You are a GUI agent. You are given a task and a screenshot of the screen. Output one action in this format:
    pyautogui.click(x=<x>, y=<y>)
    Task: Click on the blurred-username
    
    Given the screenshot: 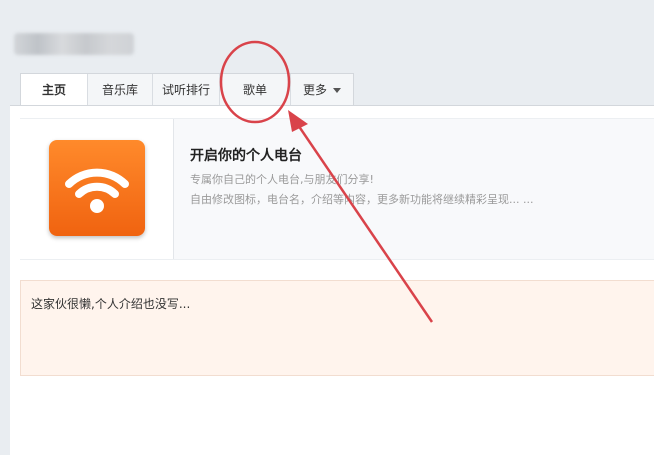 What is the action you would take?
    pyautogui.click(x=74, y=44)
    